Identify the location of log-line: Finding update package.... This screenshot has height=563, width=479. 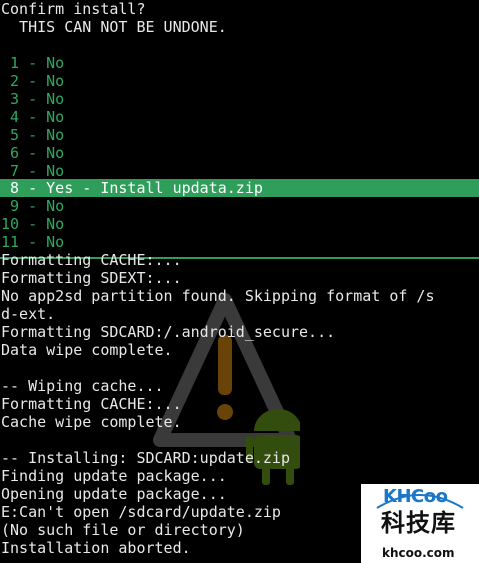
(114, 476).